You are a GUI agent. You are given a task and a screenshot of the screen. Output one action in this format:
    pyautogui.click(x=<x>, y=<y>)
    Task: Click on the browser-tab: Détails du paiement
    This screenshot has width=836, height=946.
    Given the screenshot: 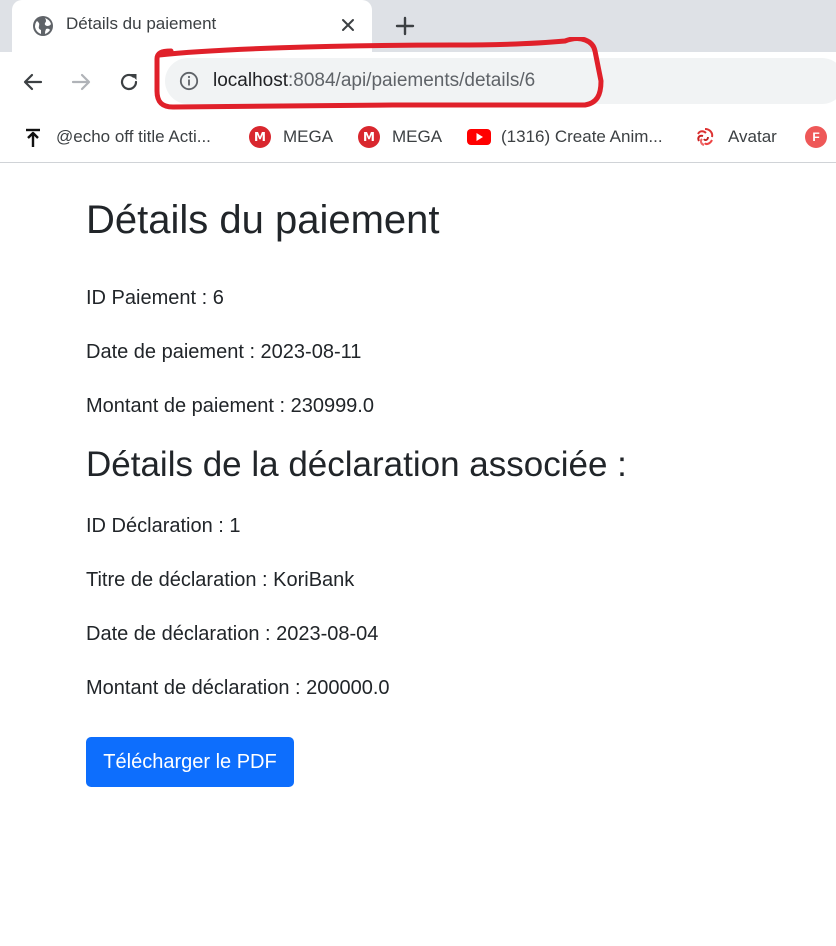 What is the action you would take?
    pyautogui.click(x=192, y=26)
    